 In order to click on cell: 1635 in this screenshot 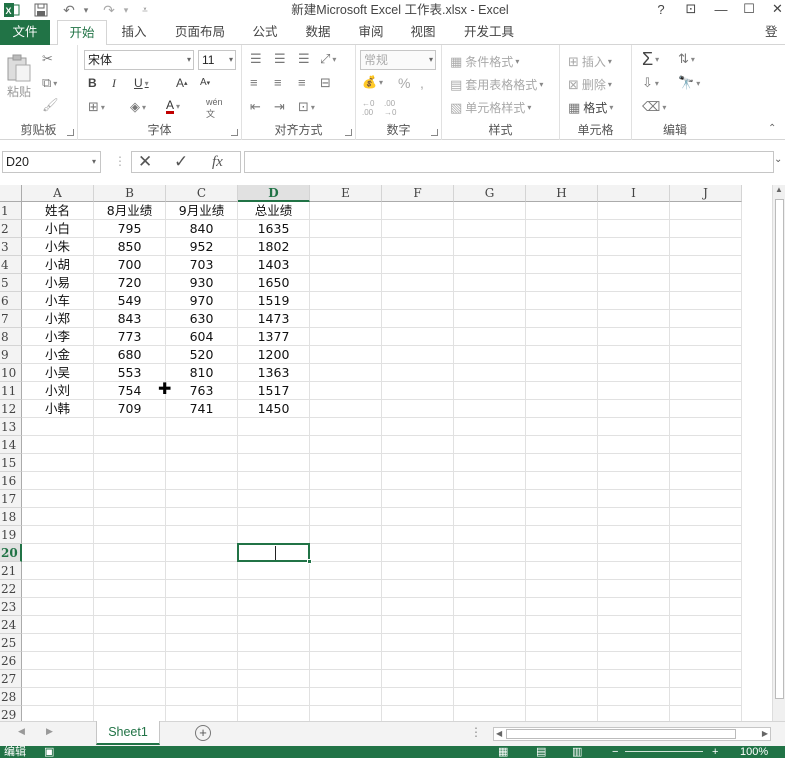, I will do `click(274, 229)`.